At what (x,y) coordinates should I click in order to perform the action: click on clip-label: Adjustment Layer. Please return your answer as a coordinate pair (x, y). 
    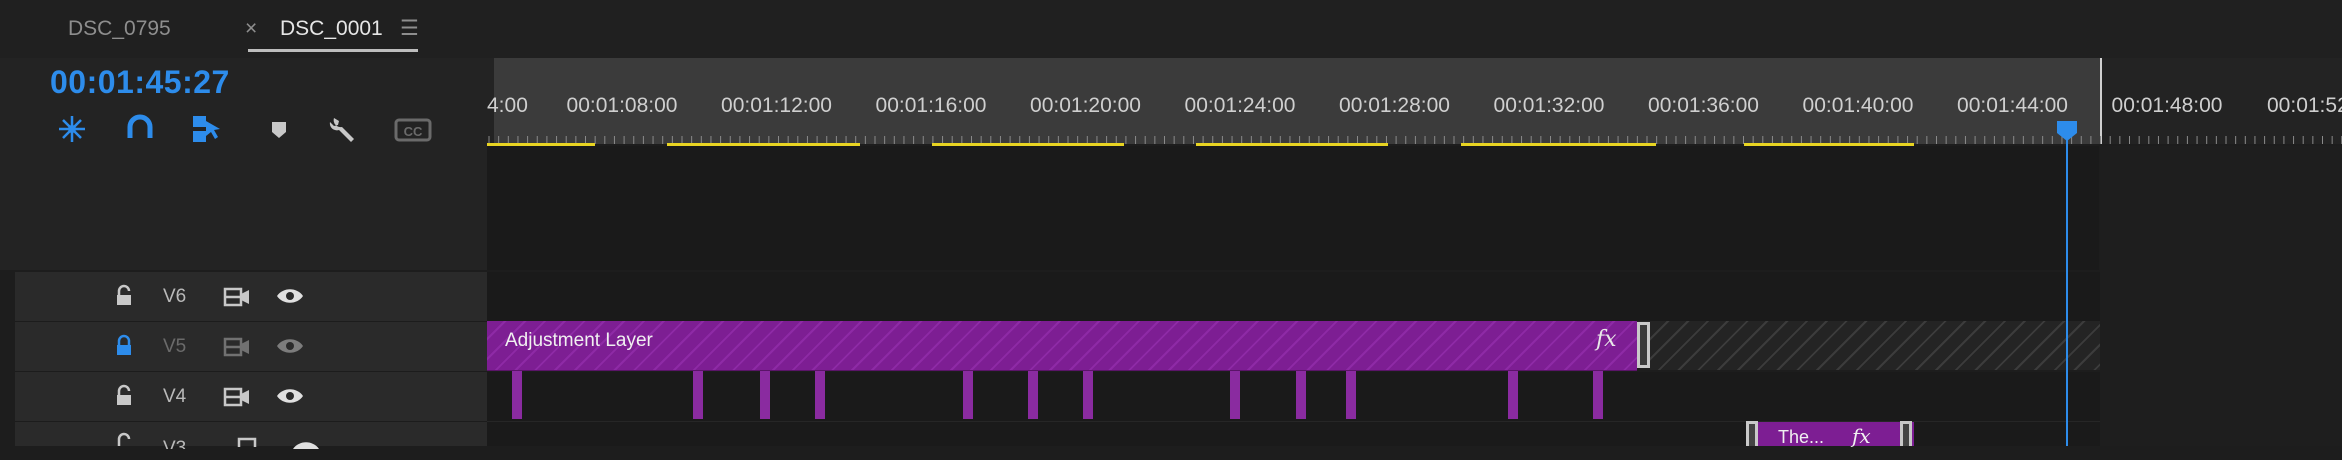
    Looking at the image, I should click on (579, 340).